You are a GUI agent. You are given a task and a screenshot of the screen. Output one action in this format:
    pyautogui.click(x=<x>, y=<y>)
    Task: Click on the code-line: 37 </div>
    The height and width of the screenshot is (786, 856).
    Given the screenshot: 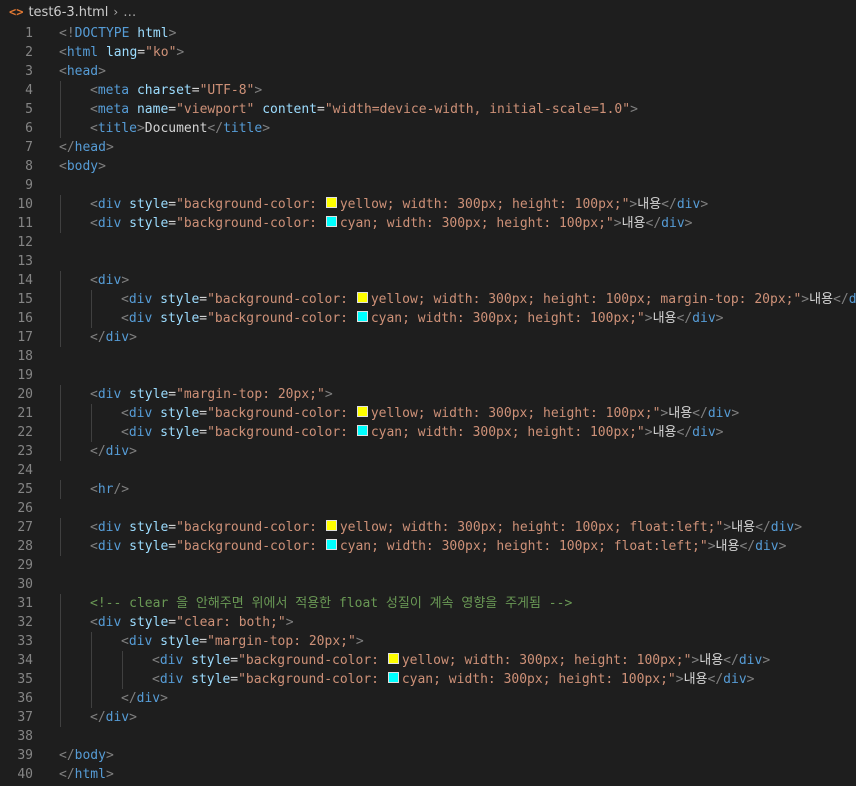 What is the action you would take?
    pyautogui.click(x=428, y=717)
    